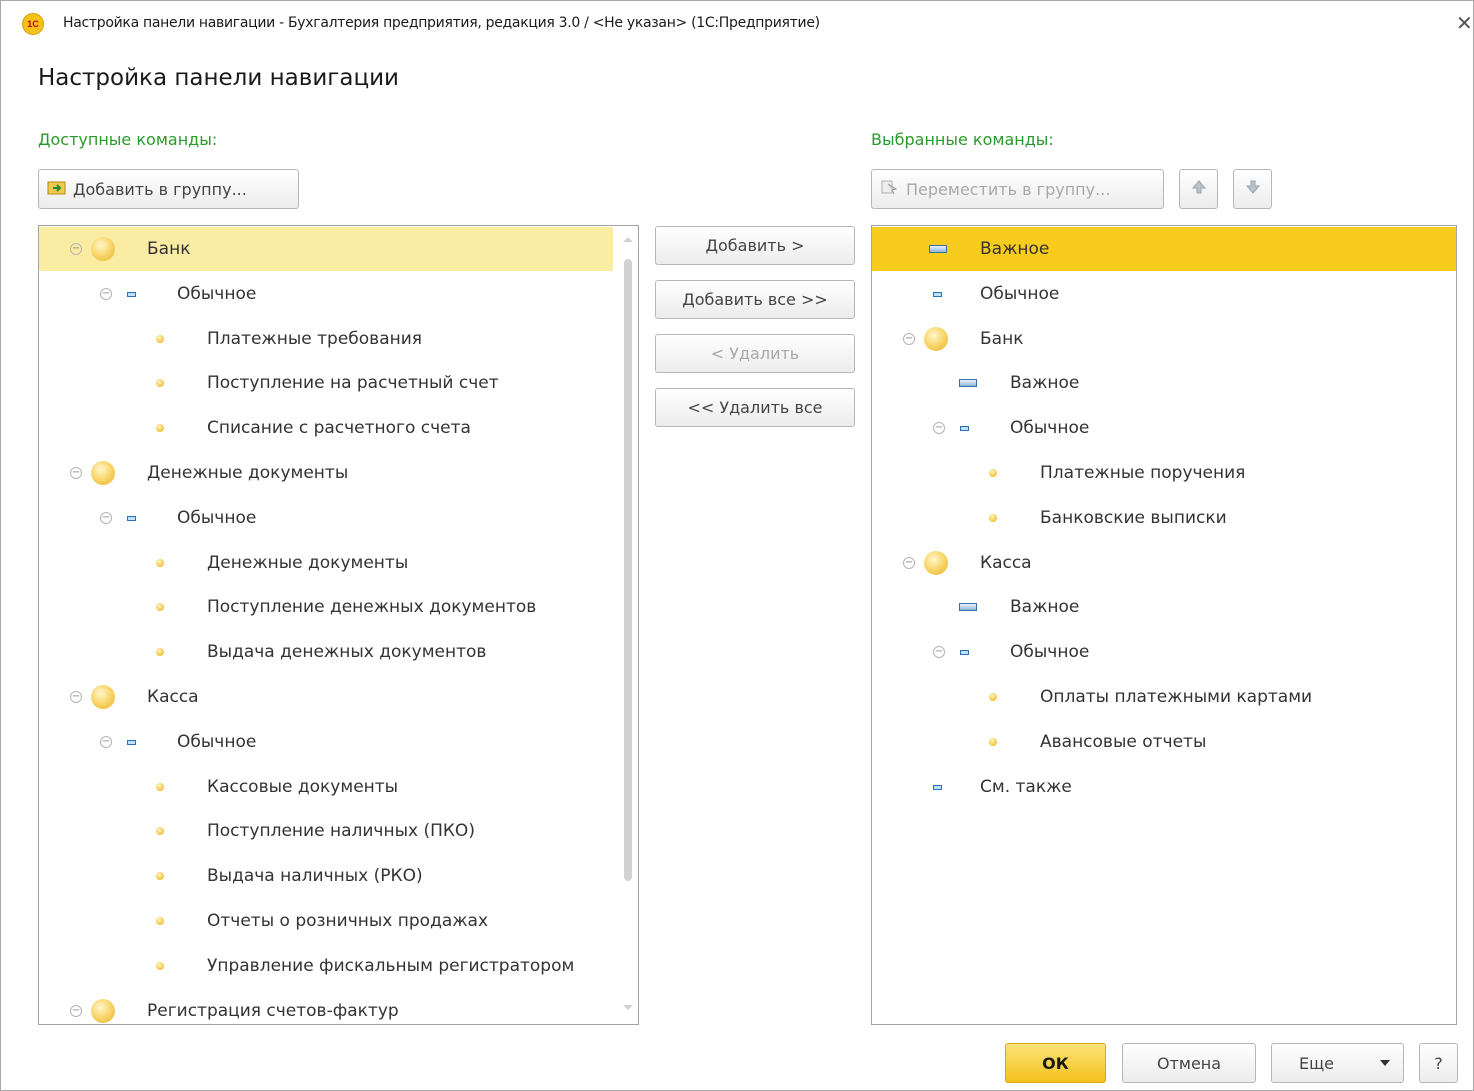 This screenshot has height=1091, width=1474. What do you see at coordinates (755, 407) in the screenshot?
I see `remove-all-button: << Удалить все` at bounding box center [755, 407].